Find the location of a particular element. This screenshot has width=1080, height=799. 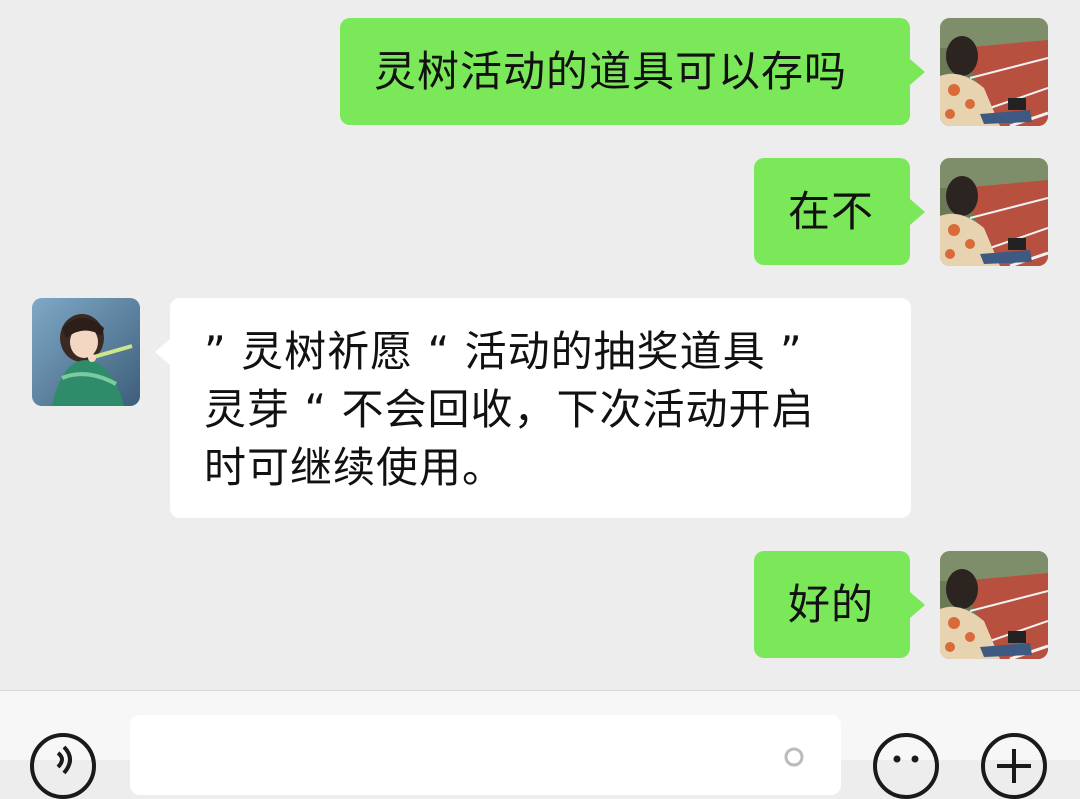

message-text: 在不 is located at coordinates (831, 211).